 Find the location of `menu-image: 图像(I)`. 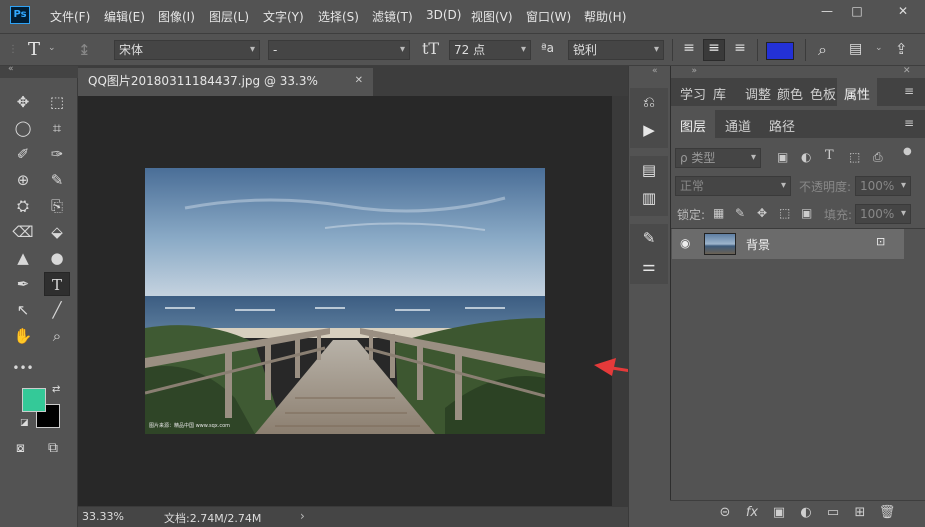

menu-image: 图像(I) is located at coordinates (176, 16).